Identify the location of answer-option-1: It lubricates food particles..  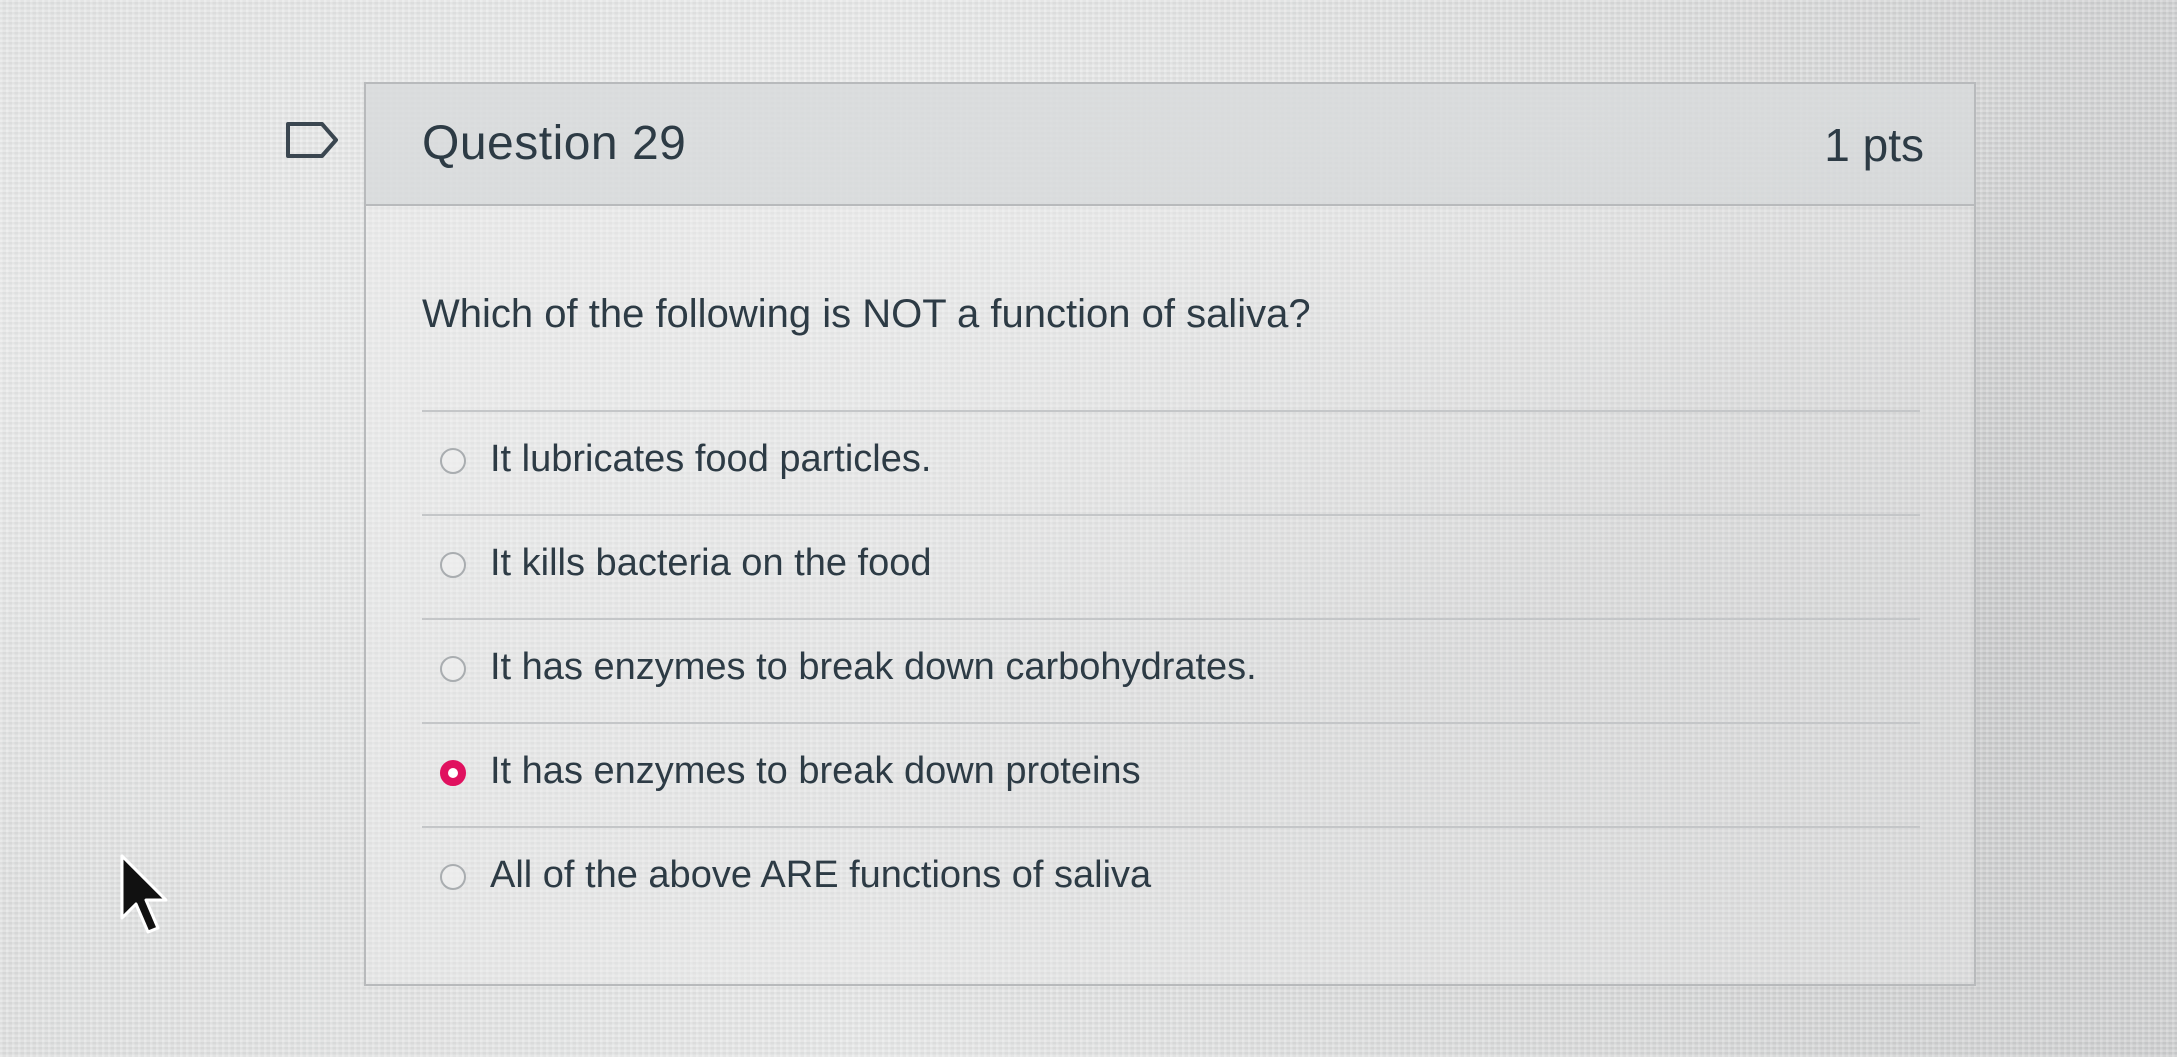
(1171, 462).